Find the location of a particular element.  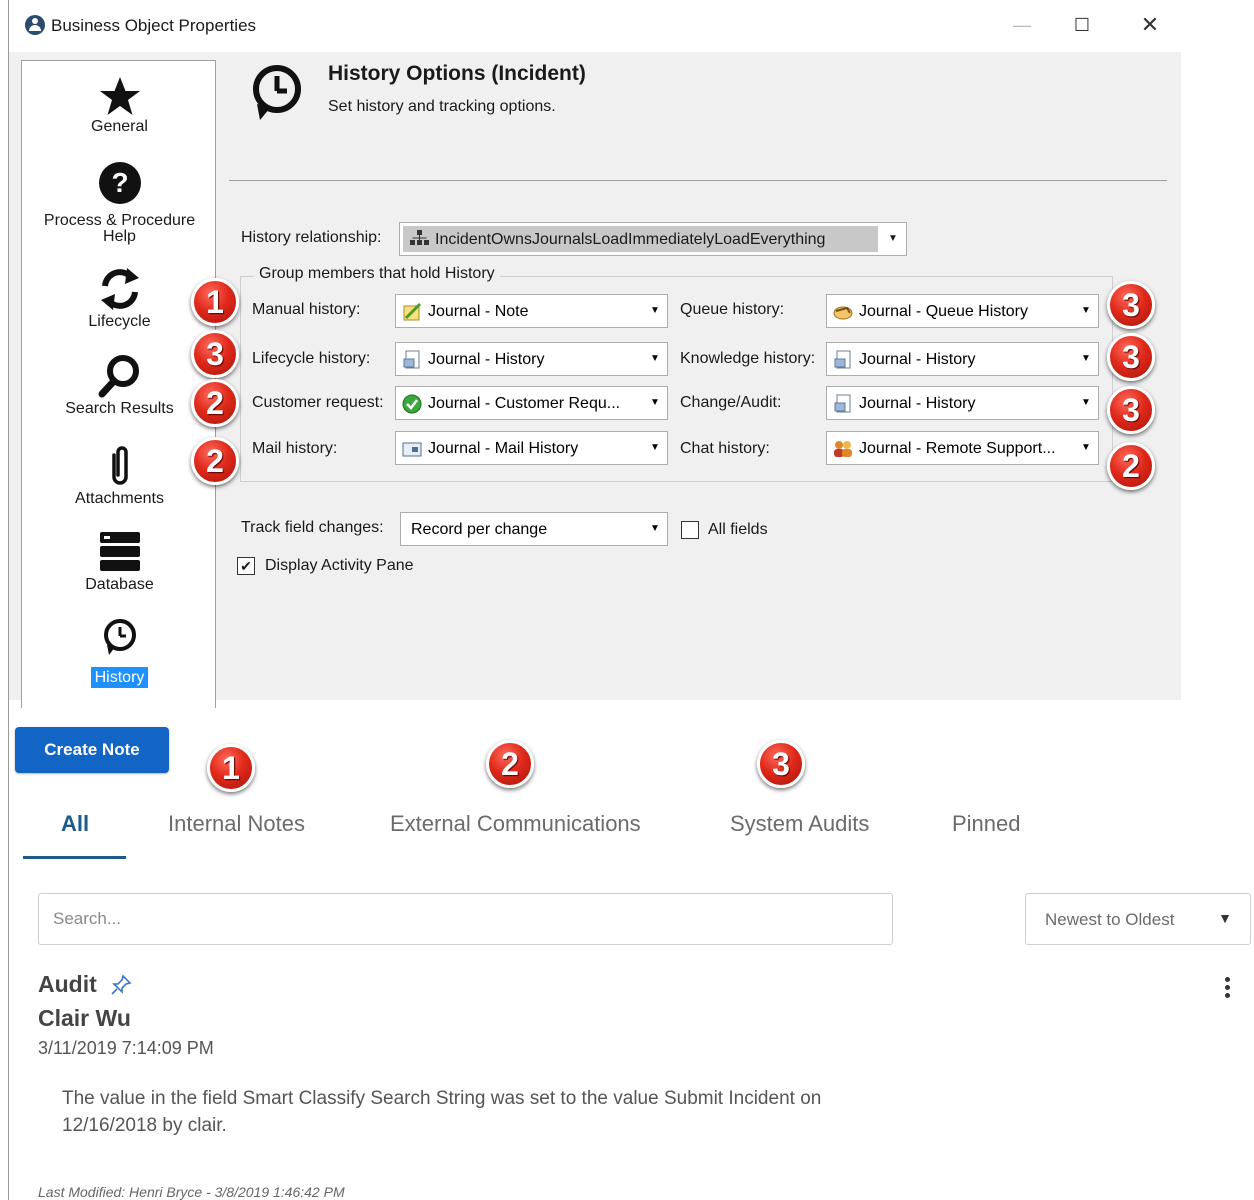

tab-all: All is located at coordinates (75, 824).